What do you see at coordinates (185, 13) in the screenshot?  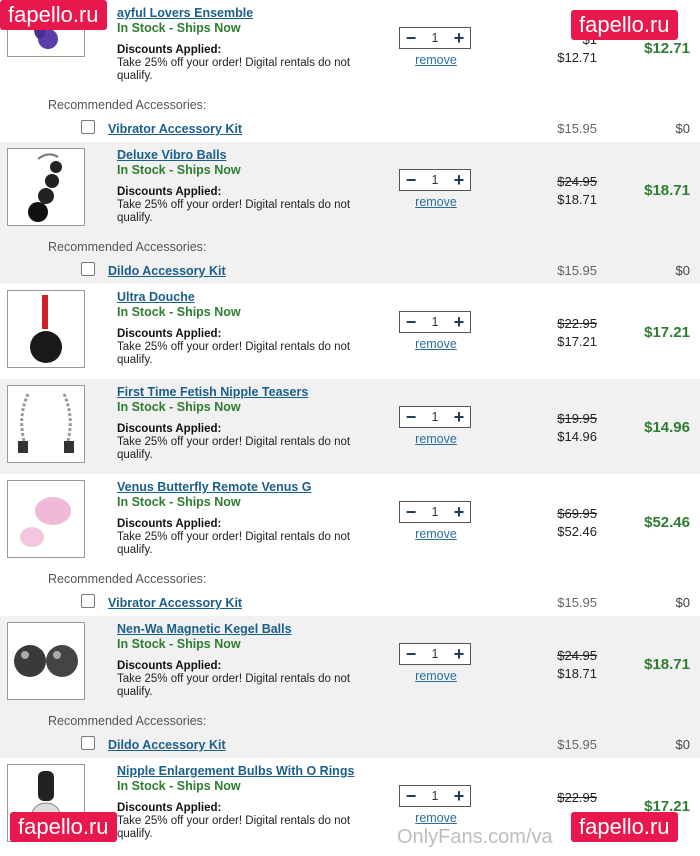 I see `product-name-link: ayful Lovers Ensemble` at bounding box center [185, 13].